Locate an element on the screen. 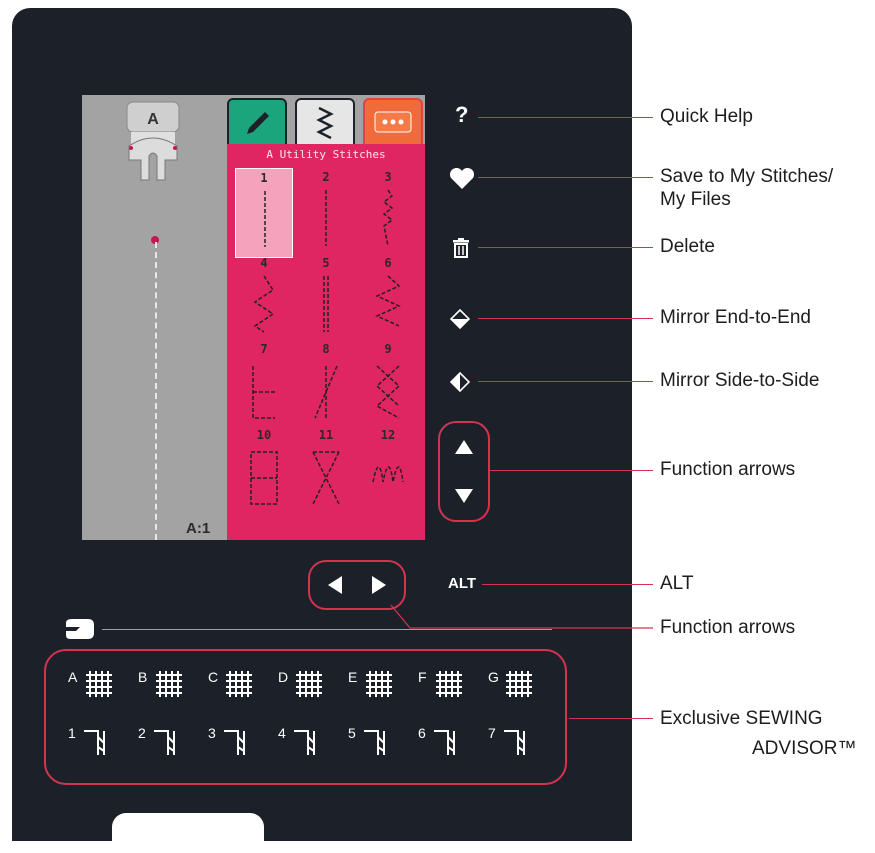 The image size is (875, 853). mirror-end-to-end-icon is located at coordinates (460, 319).